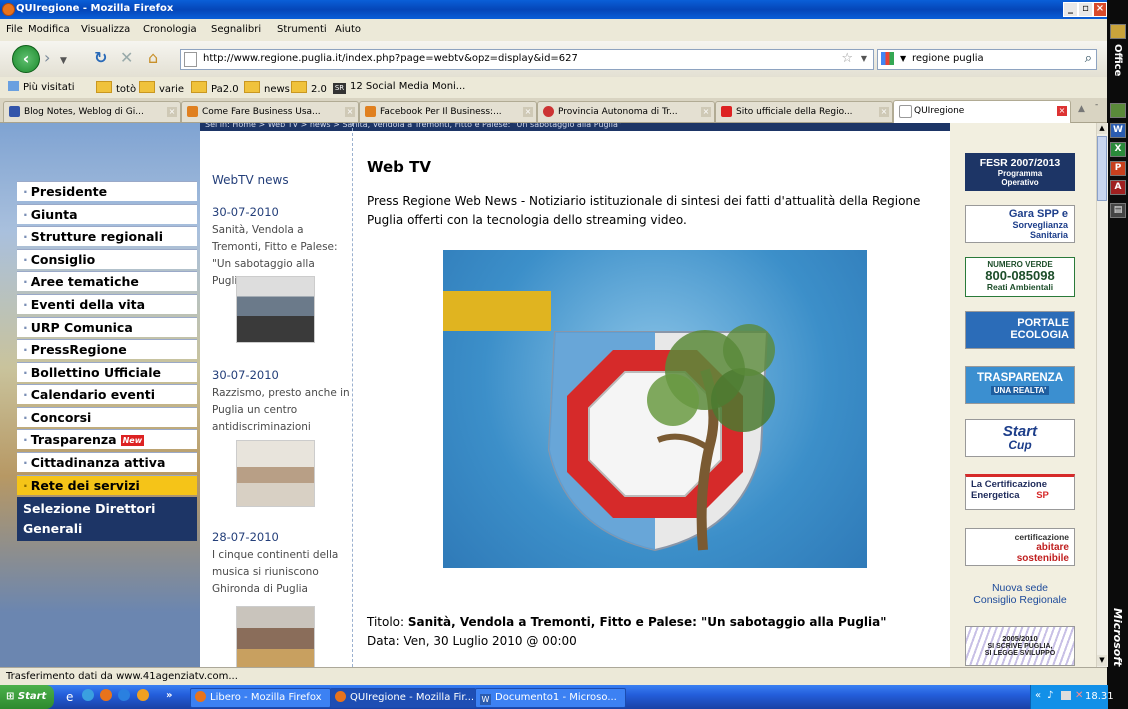 The image size is (1128, 709). Describe the element at coordinates (126, 58) in the screenshot. I see `stop-icon: ✕` at that location.